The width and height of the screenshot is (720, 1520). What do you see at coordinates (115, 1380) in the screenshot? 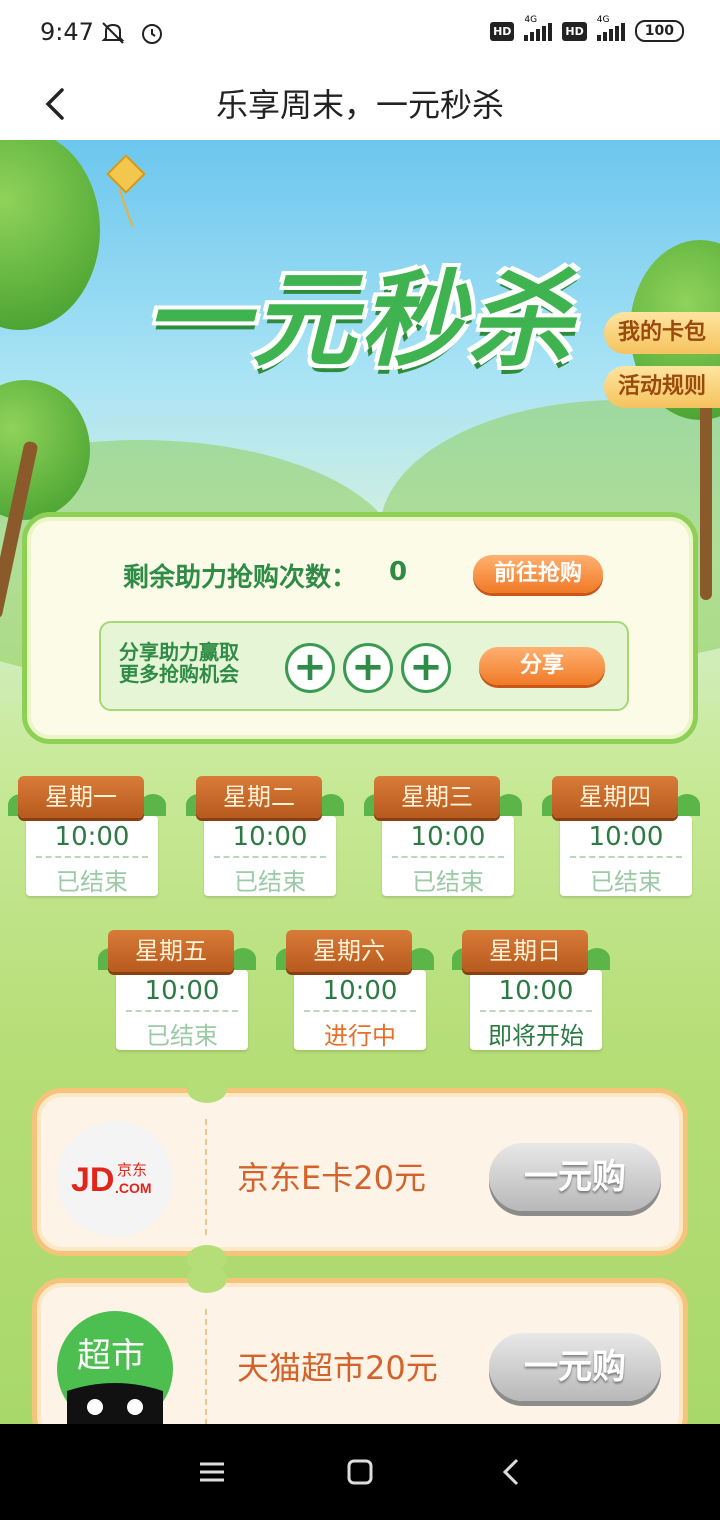
I see `tmall-logo-svg: 超市` at bounding box center [115, 1380].